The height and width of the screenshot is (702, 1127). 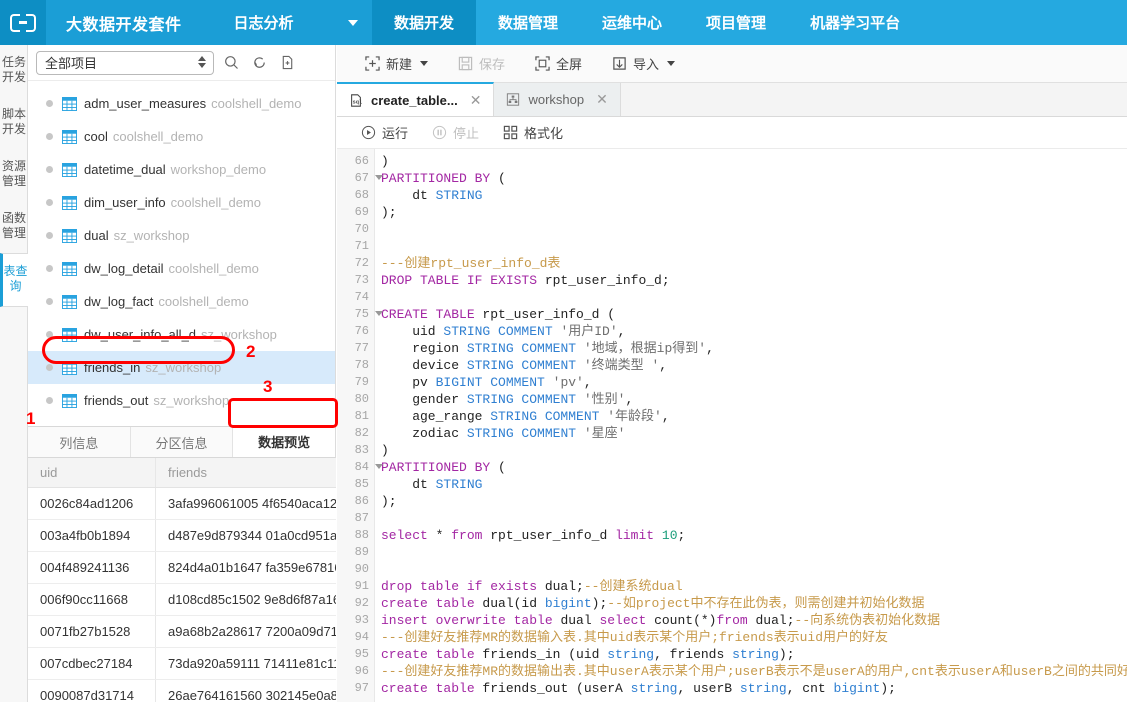 I want to click on code-token: BIGINT COMMENT, so click(x=490, y=382).